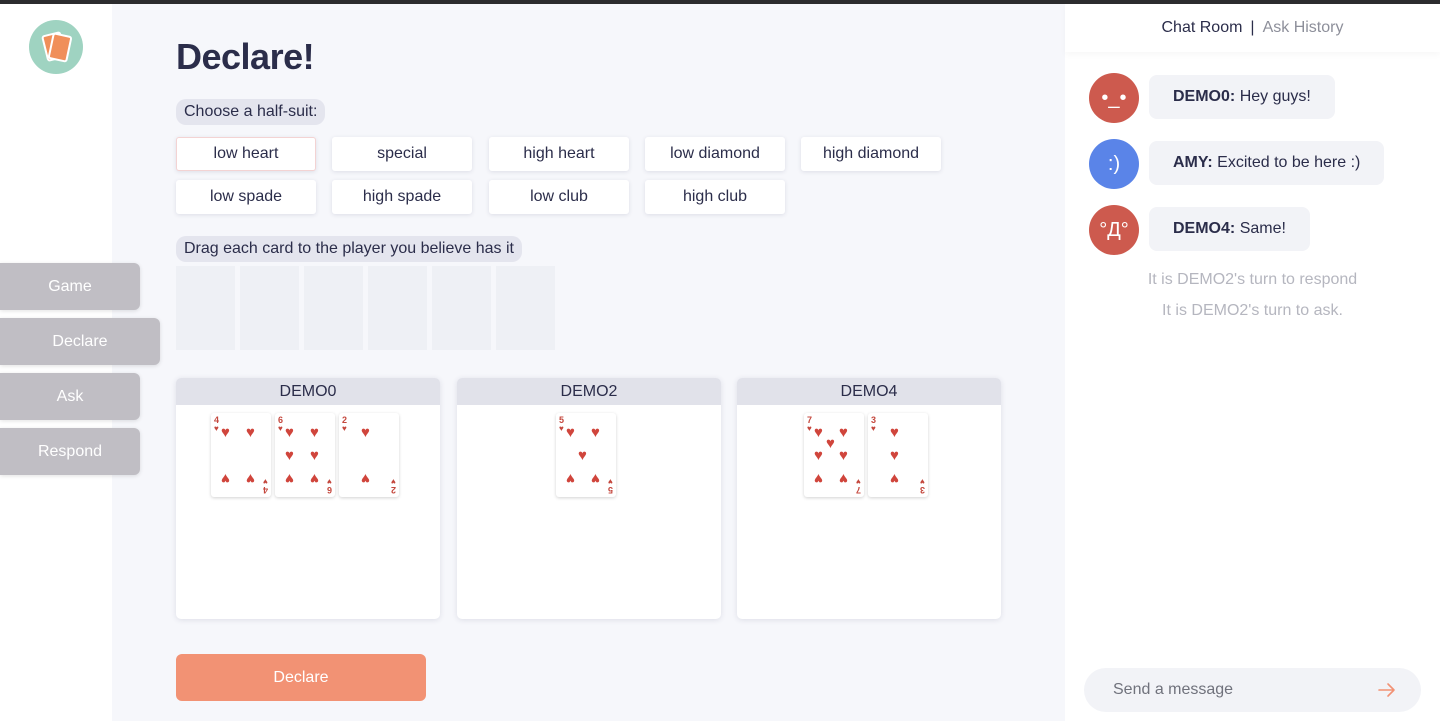 The image size is (1440, 721). I want to click on message-sender: DEMO0:, so click(1204, 96).